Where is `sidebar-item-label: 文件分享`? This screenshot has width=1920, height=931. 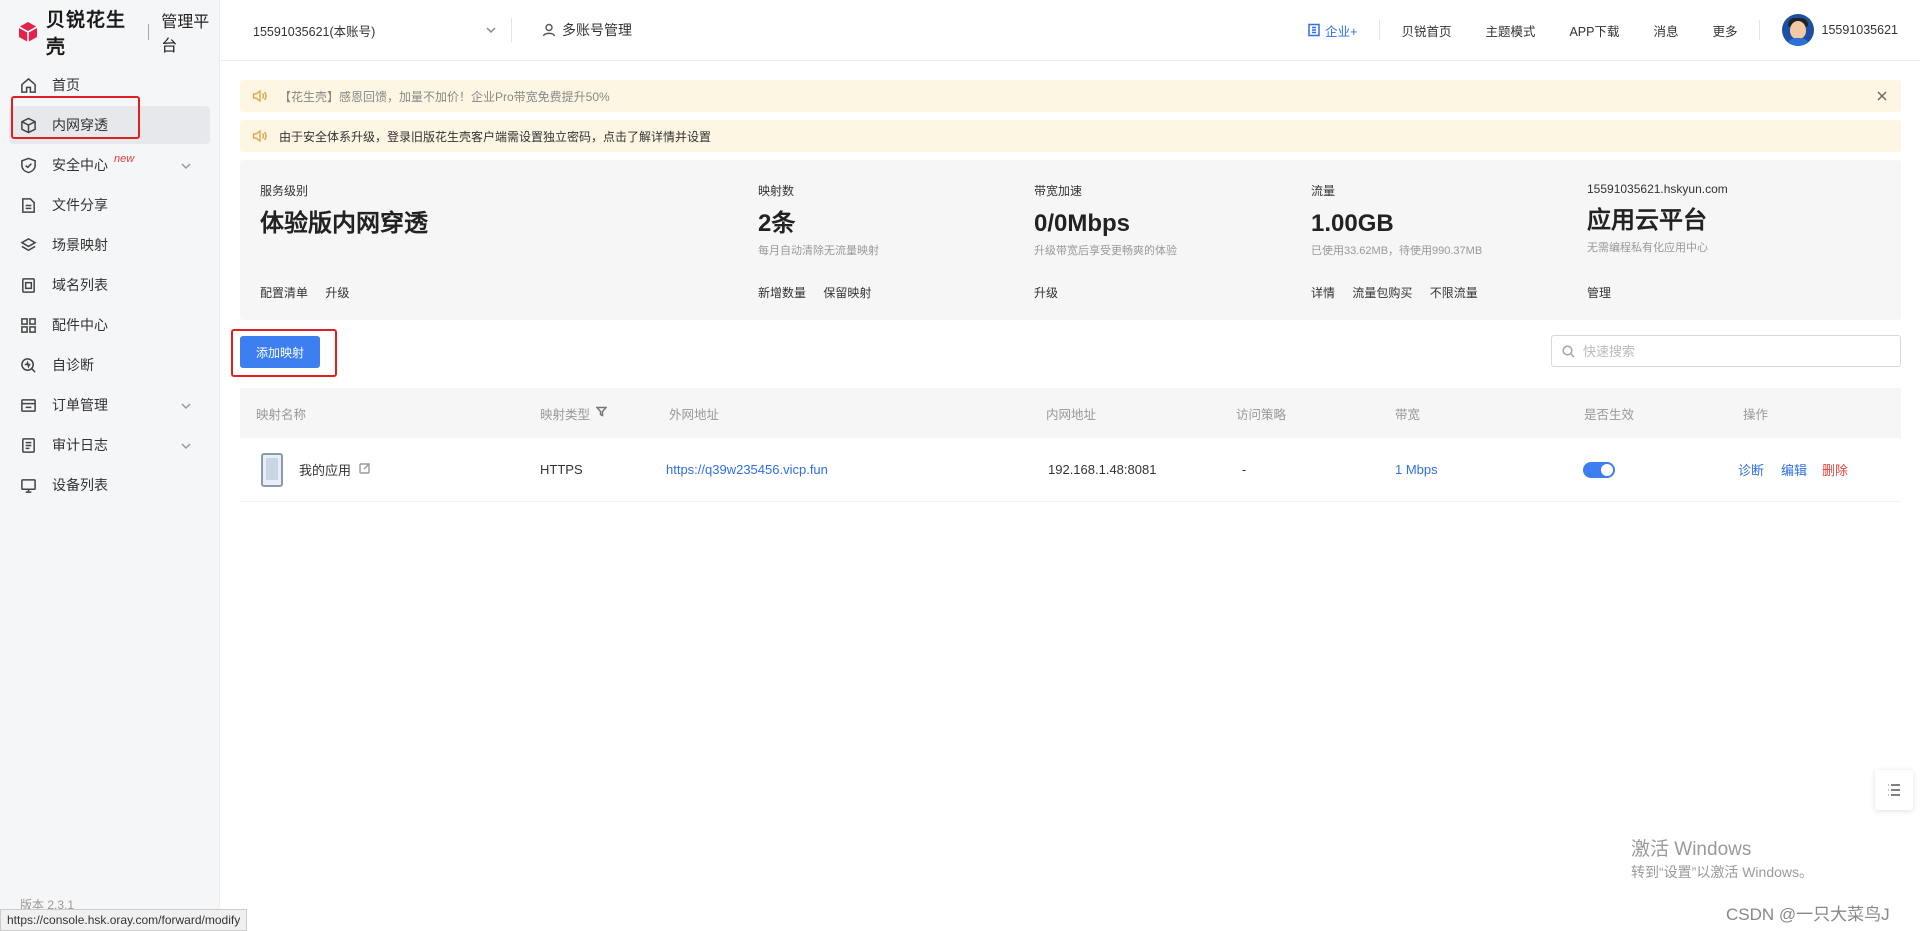 sidebar-item-label: 文件分享 is located at coordinates (80, 205).